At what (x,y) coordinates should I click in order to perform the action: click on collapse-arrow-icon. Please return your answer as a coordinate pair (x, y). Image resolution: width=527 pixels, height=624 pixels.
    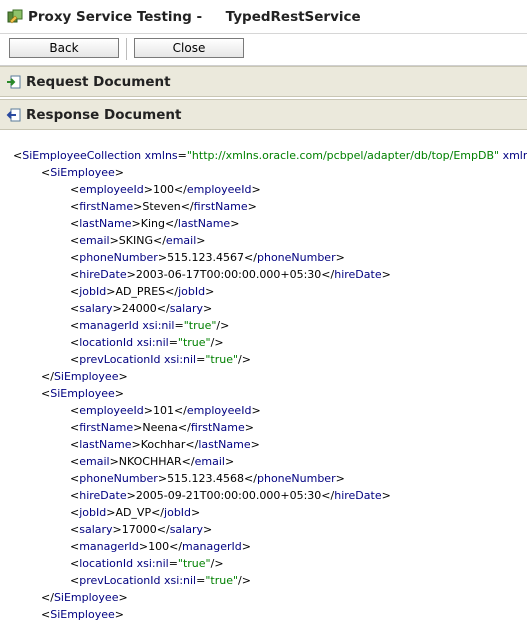
    Looking at the image, I should click on (13, 114).